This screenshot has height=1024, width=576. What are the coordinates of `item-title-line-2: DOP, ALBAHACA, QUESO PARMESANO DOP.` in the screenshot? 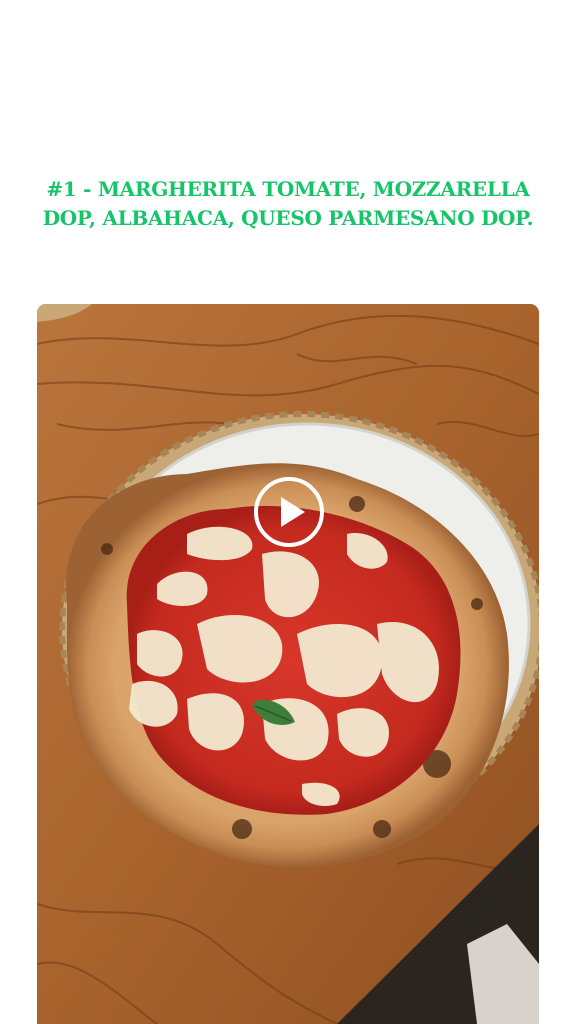 It's located at (288, 217).